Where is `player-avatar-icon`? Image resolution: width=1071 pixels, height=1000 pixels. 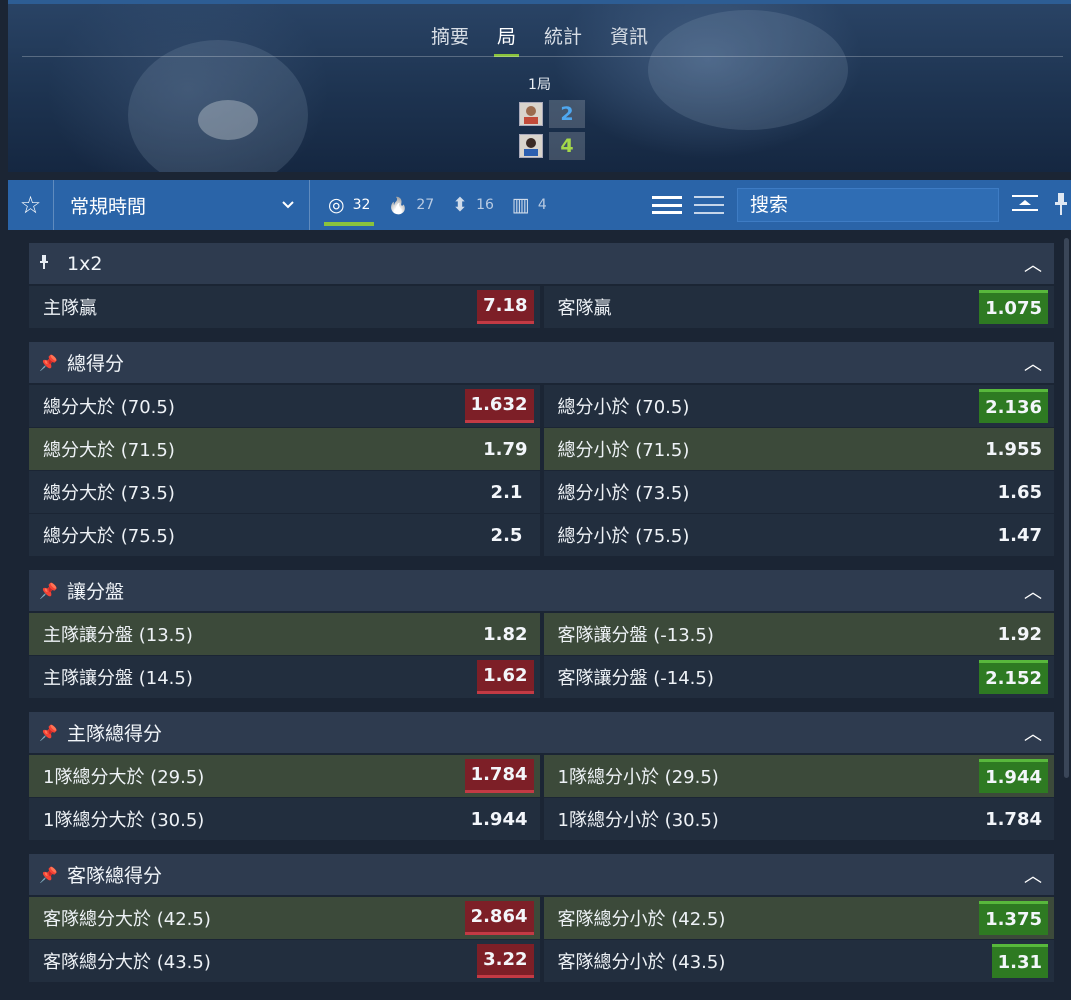
player-avatar-icon is located at coordinates (531, 115).